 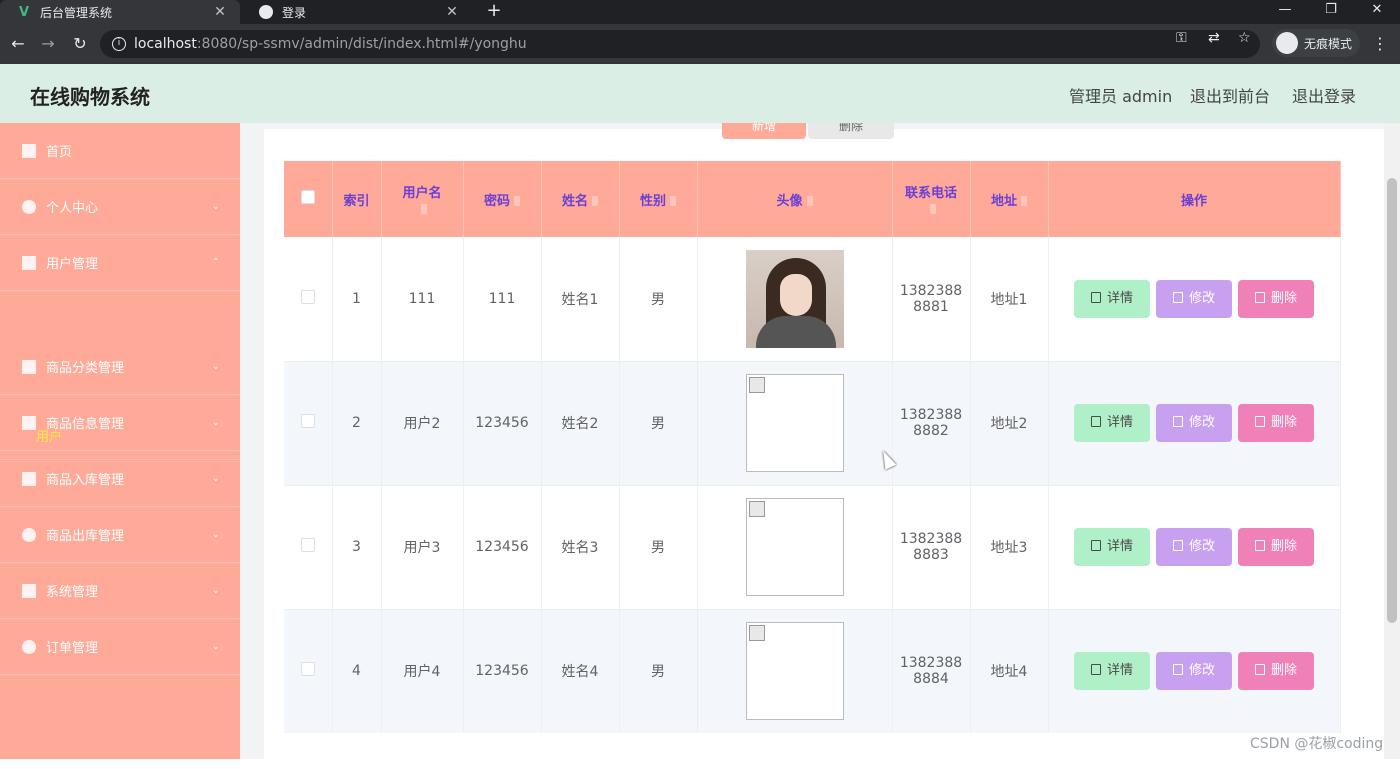 I want to click on gender-cell: 男, so click(x=658, y=671).